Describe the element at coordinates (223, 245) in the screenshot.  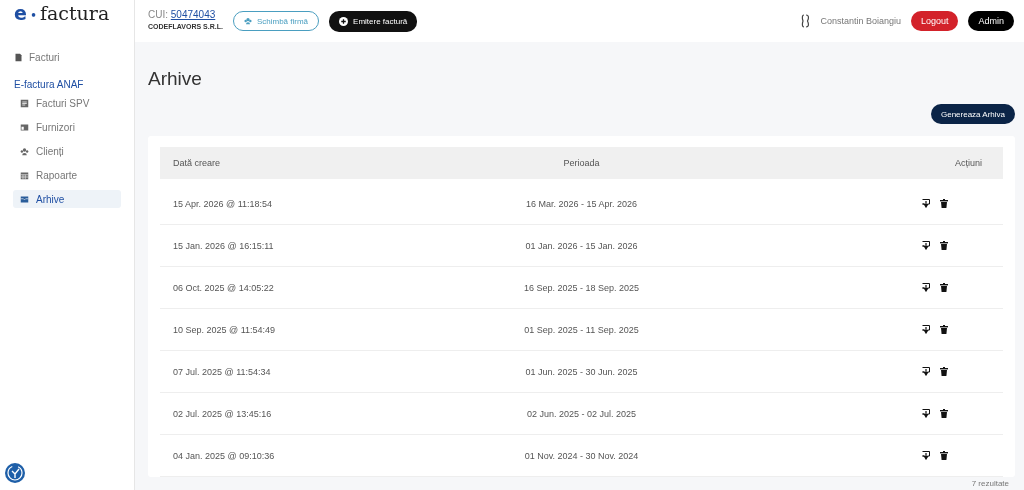
I see `table-cell-text: 15 Jan. 2026 @ 16:15:11` at that location.